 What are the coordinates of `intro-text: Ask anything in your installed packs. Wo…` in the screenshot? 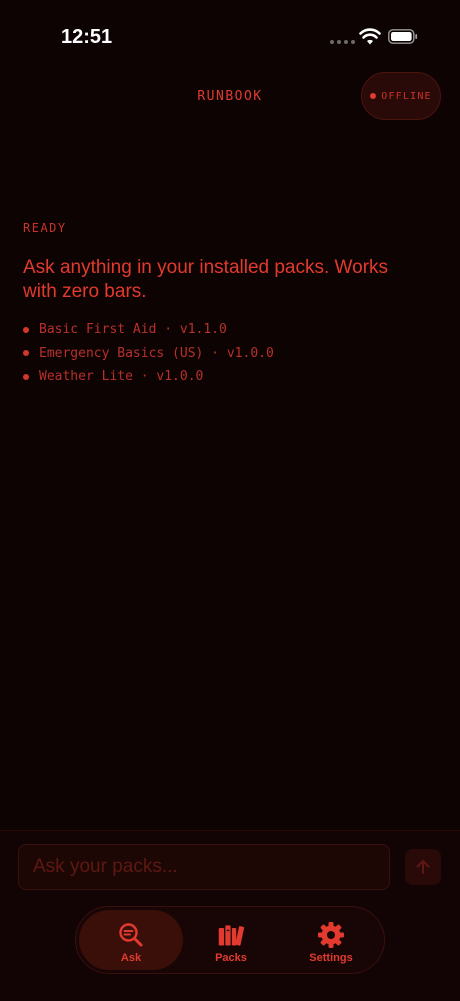 It's located at (206, 279).